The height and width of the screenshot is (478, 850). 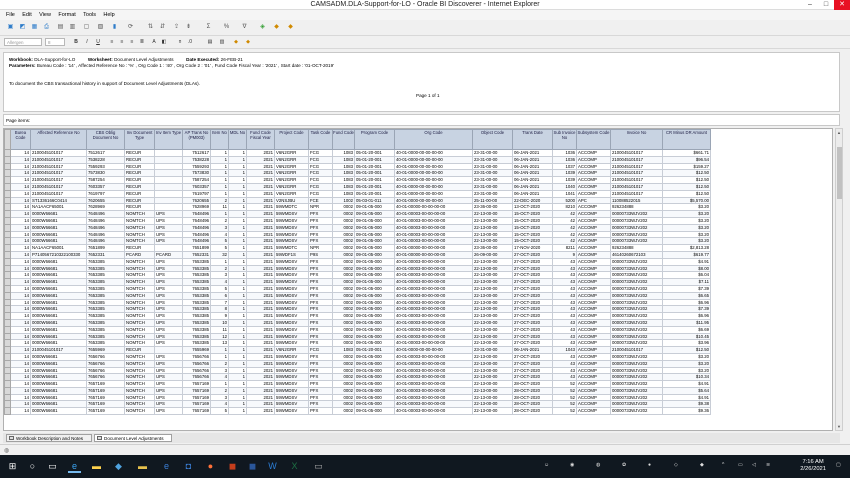 What do you see at coordinates (89, 15) in the screenshot?
I see `menu-tools: Tools` at bounding box center [89, 15].